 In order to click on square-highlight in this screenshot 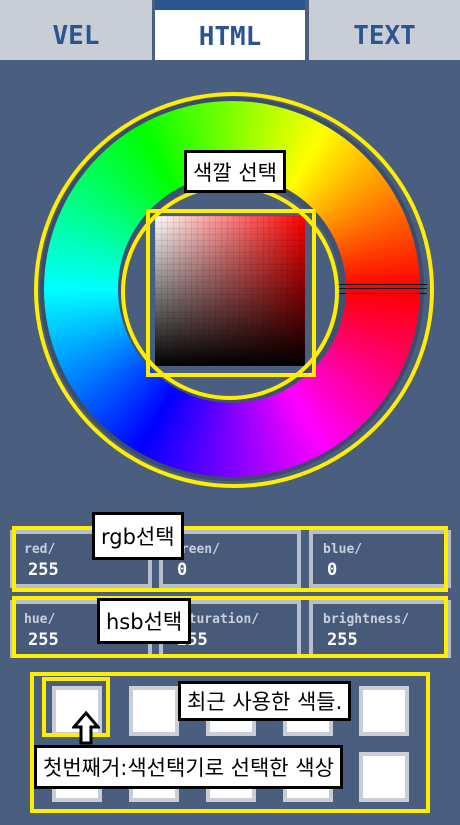, I will do `click(231, 293)`.